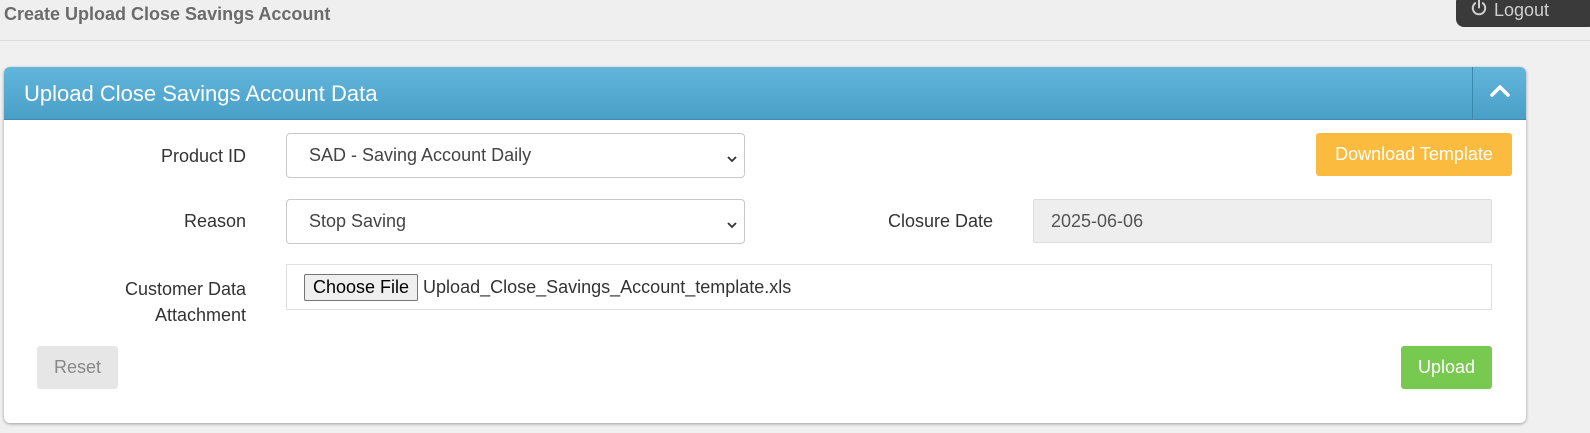 The width and height of the screenshot is (1590, 433). What do you see at coordinates (940, 221) in the screenshot?
I see `closure-date-label: Closure Date` at bounding box center [940, 221].